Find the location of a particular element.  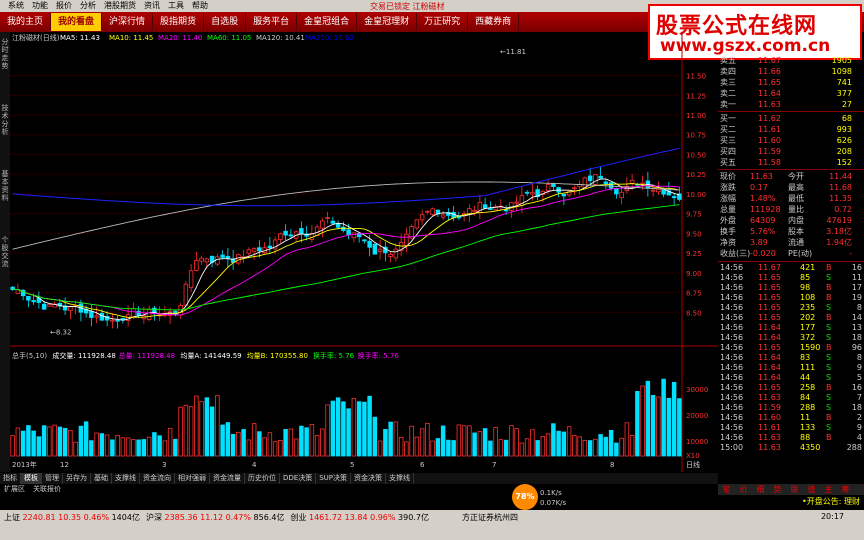

menu-3: 分析 is located at coordinates (88, 6).